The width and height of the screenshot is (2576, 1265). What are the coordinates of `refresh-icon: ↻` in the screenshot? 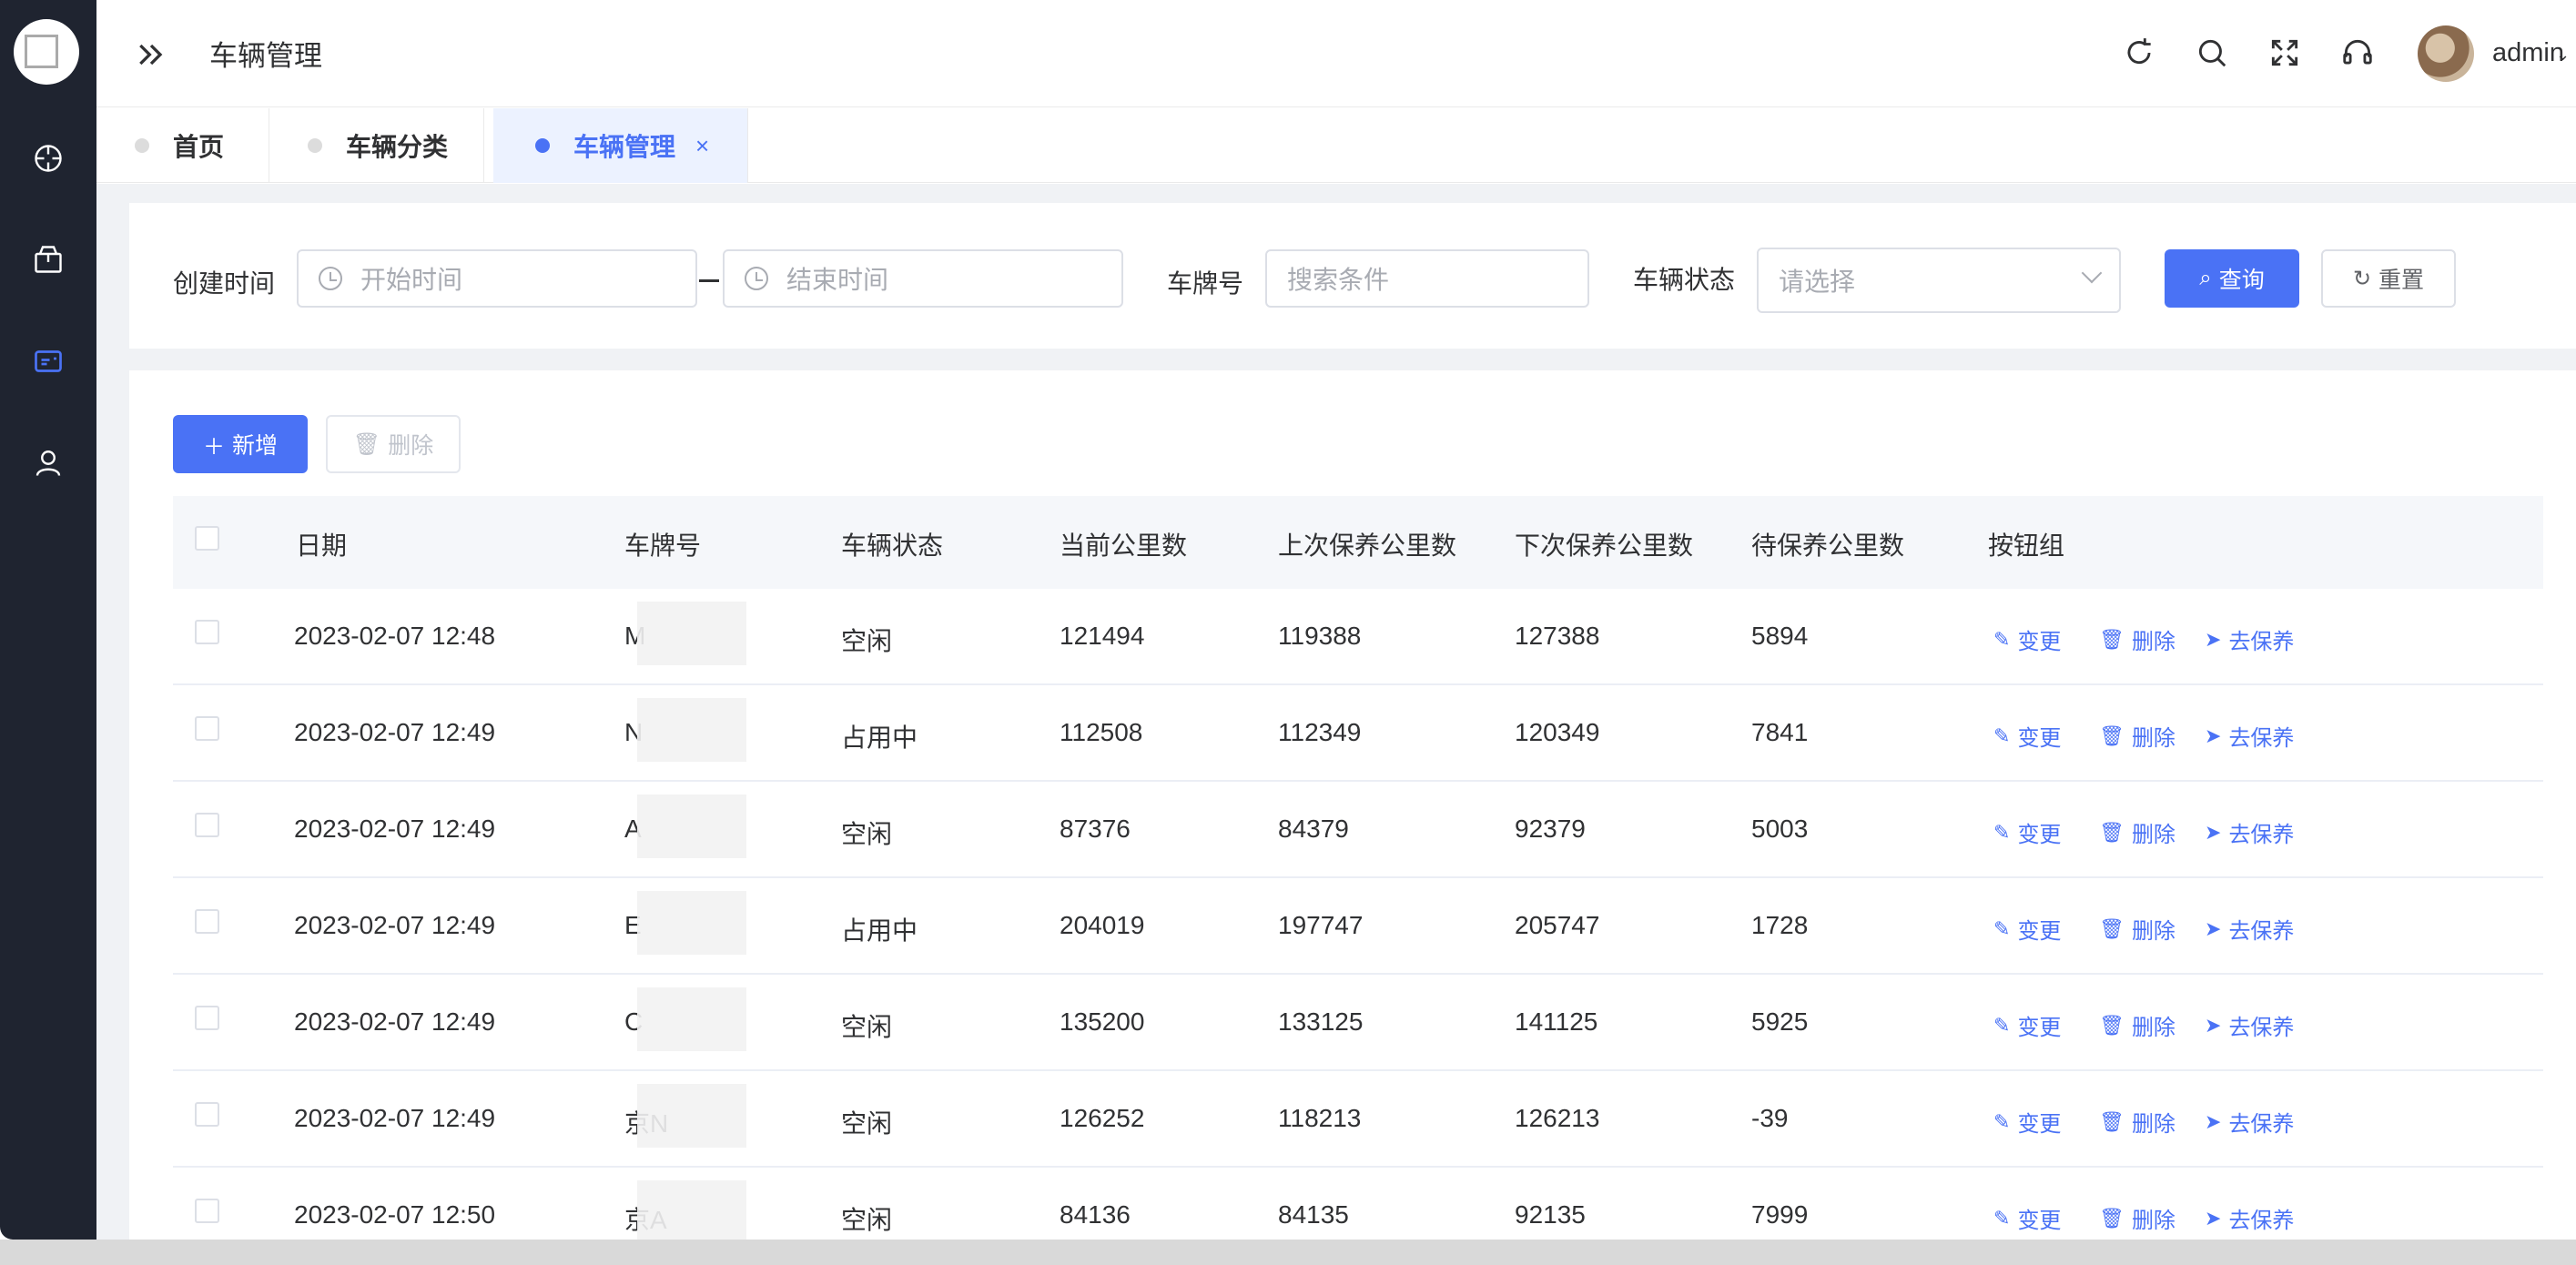 It's located at (2362, 278).